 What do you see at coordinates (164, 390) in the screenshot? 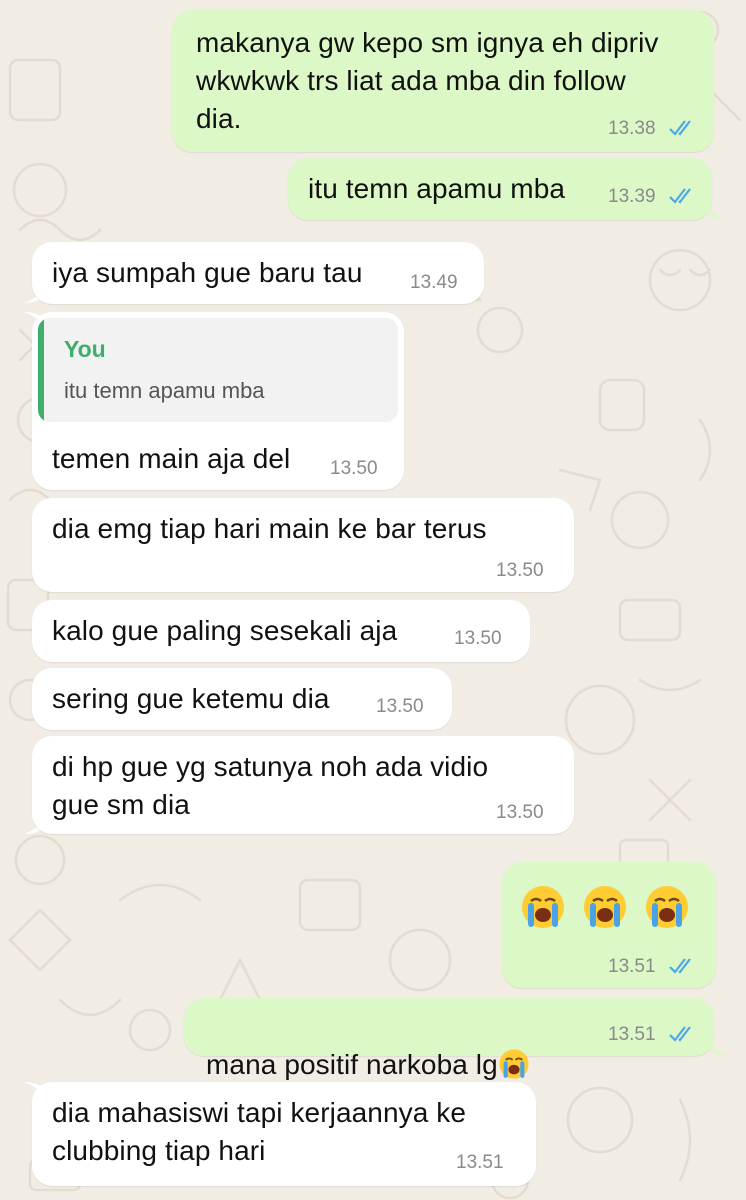
I see `quote-text: itu temn apamu mba` at bounding box center [164, 390].